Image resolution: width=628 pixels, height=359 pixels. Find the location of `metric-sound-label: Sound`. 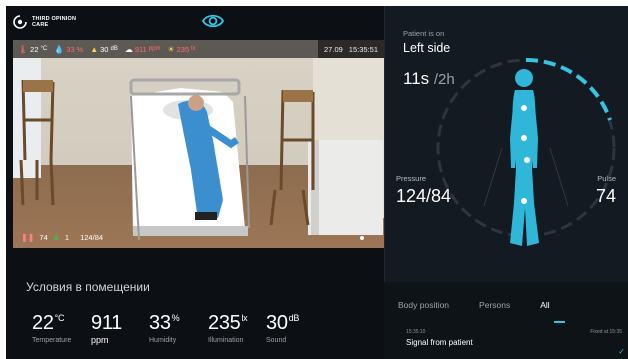

metric-sound-label: Sound is located at coordinates (276, 340).